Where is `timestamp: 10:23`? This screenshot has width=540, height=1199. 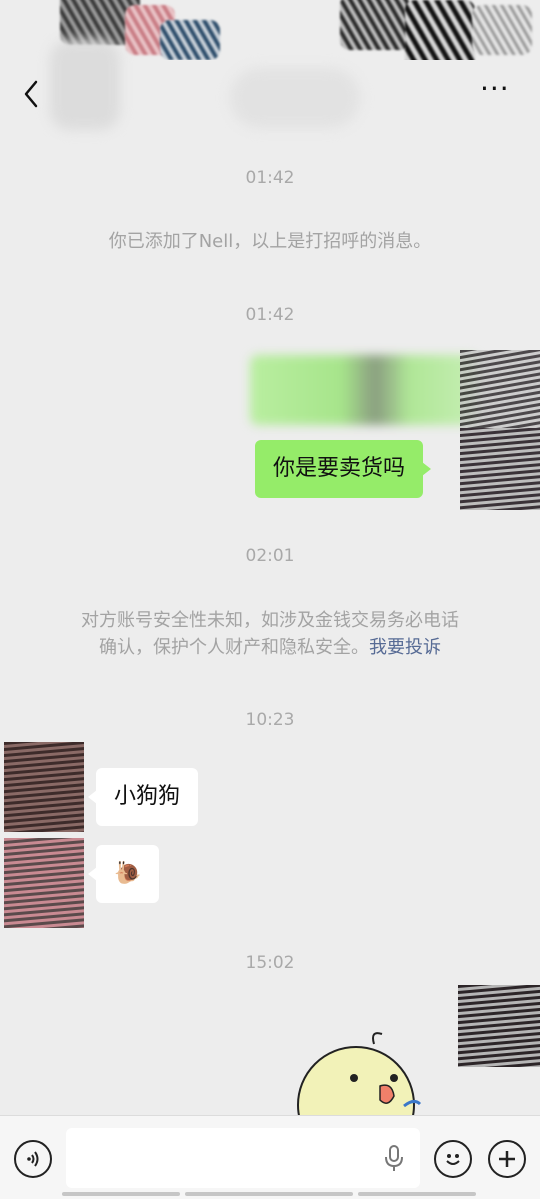 timestamp: 10:23 is located at coordinates (270, 720).